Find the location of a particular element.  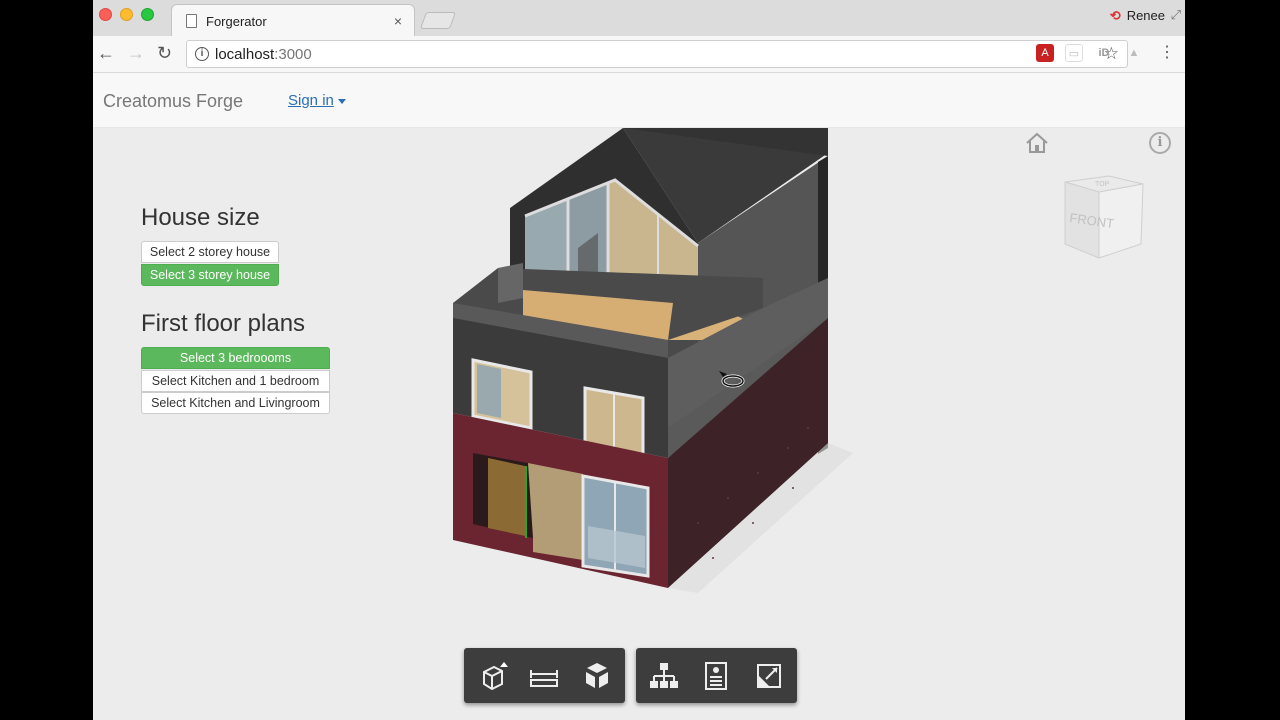

url-text: localhost:3000 is located at coordinates (263, 54).